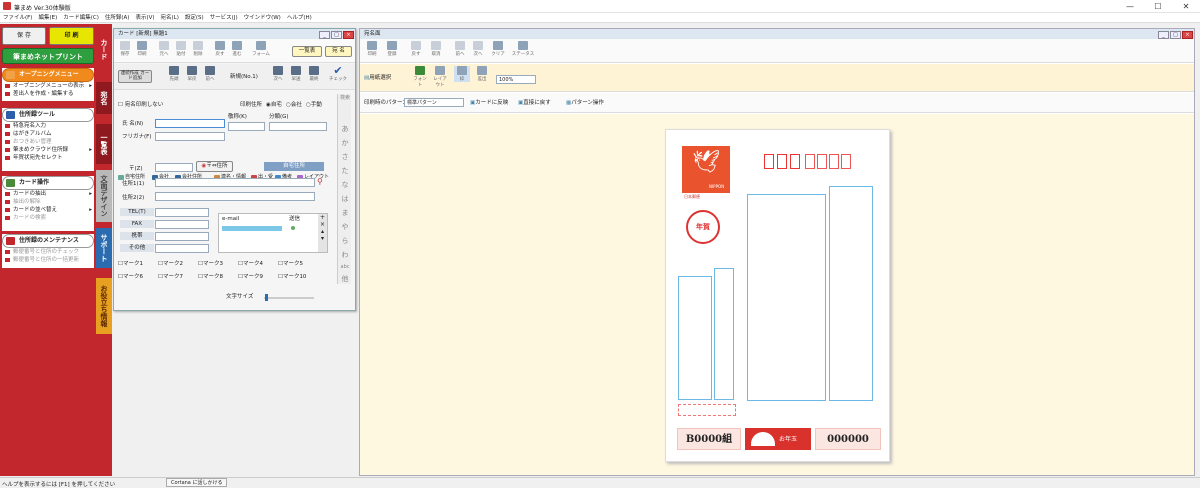 The height and width of the screenshot is (488, 1200). What do you see at coordinates (289, 298) in the screenshot?
I see `font-size-slider` at bounding box center [289, 298].